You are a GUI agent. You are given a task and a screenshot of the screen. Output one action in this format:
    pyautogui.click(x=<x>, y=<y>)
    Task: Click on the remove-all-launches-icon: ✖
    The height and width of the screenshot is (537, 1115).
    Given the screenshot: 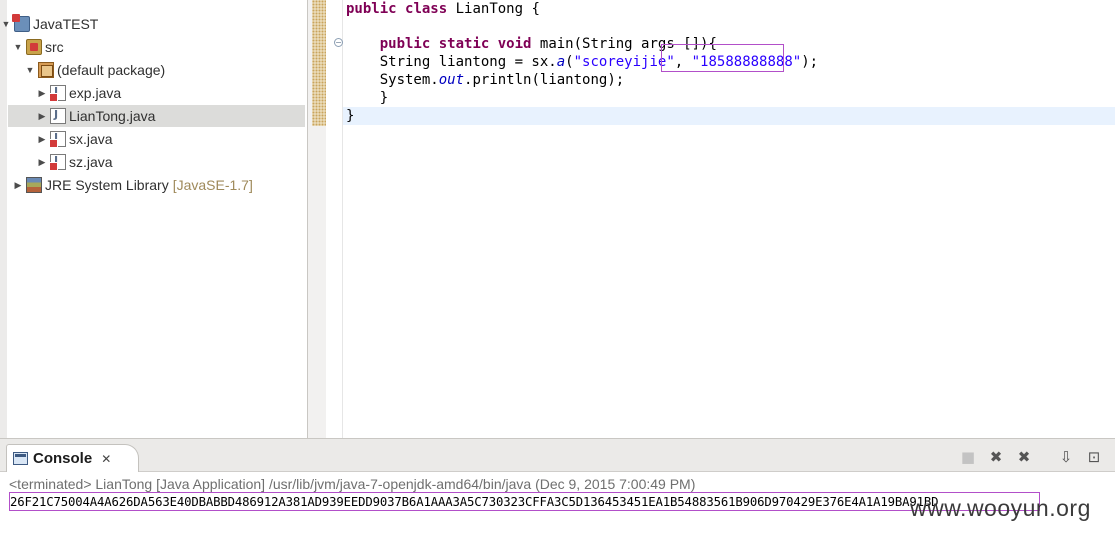 What is the action you would take?
    pyautogui.click(x=1024, y=457)
    